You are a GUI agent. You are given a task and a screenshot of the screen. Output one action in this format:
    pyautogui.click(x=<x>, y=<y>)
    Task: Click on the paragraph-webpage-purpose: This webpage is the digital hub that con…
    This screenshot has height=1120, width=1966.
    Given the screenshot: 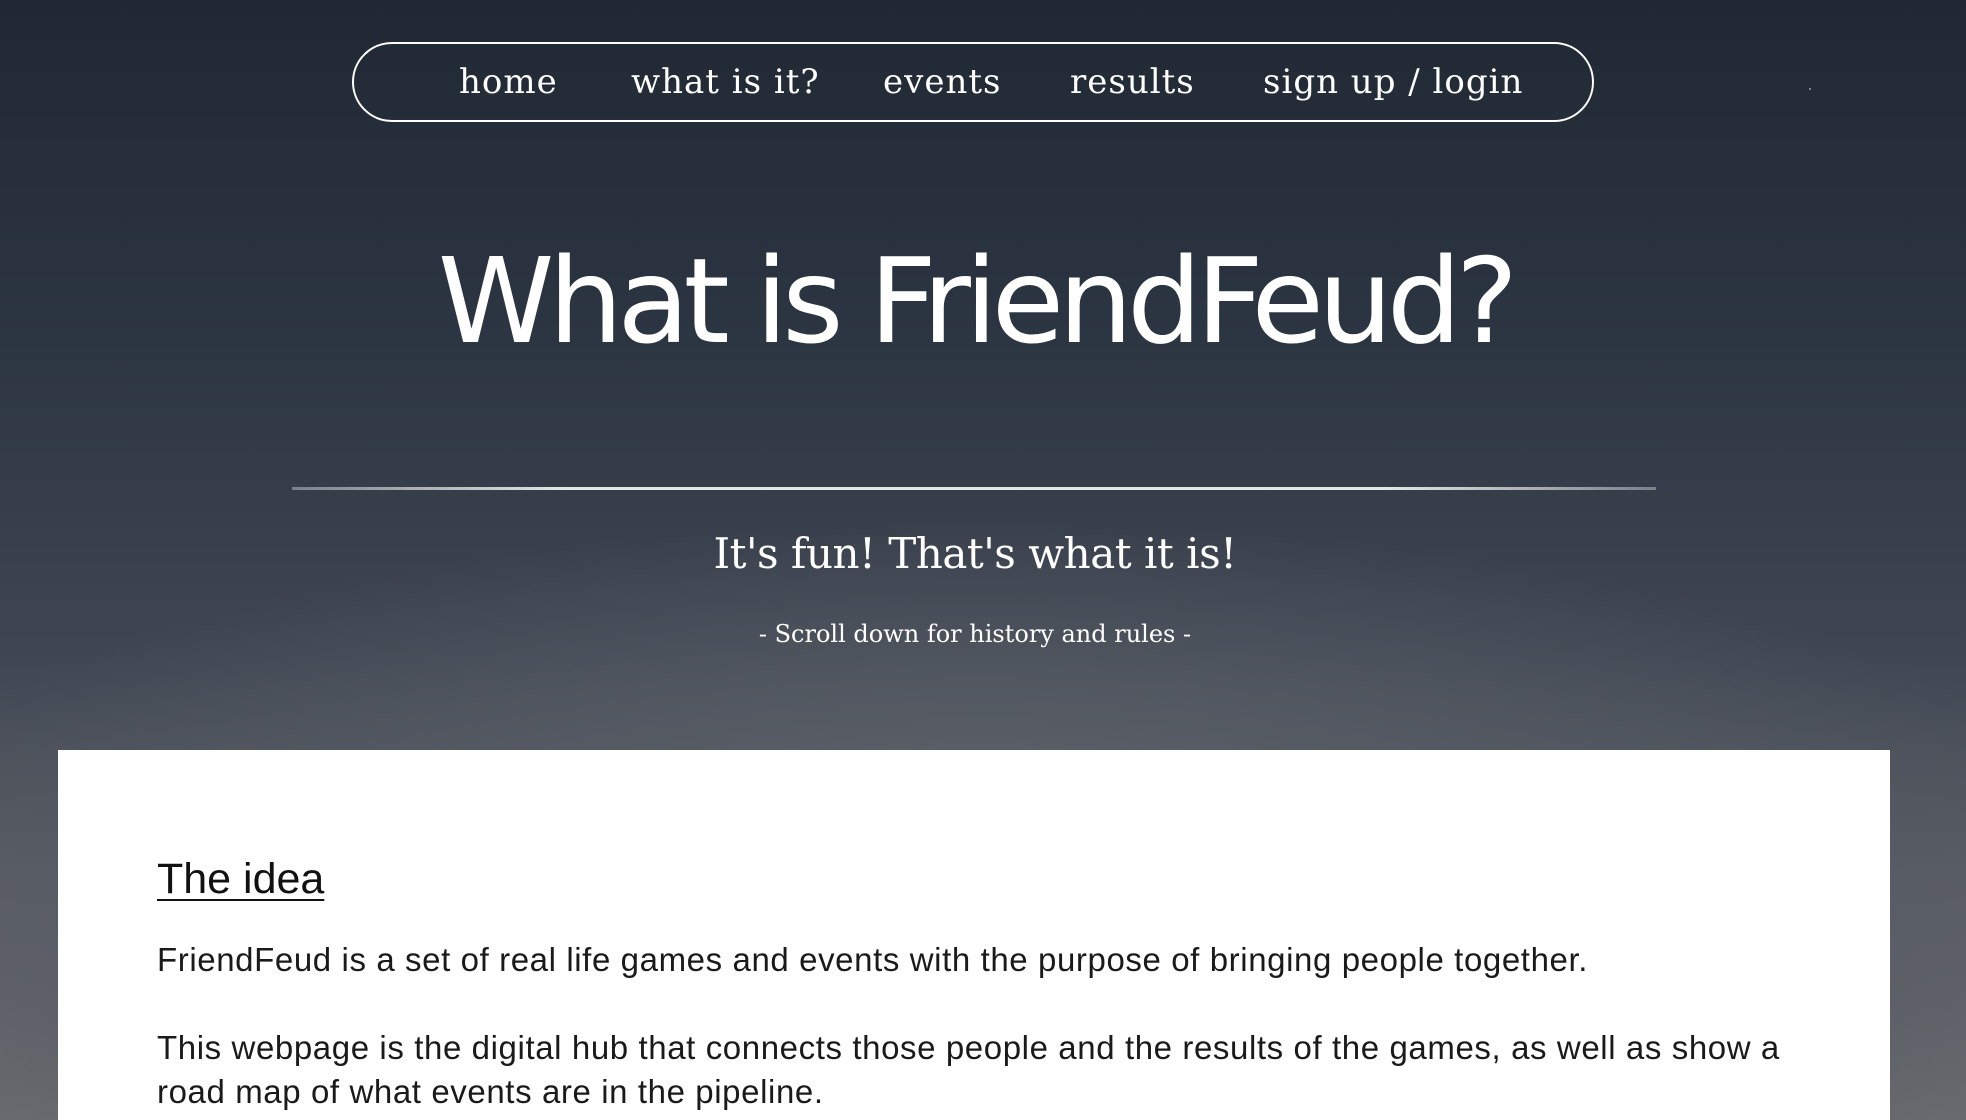 What is the action you would take?
    pyautogui.click(x=968, y=1069)
    